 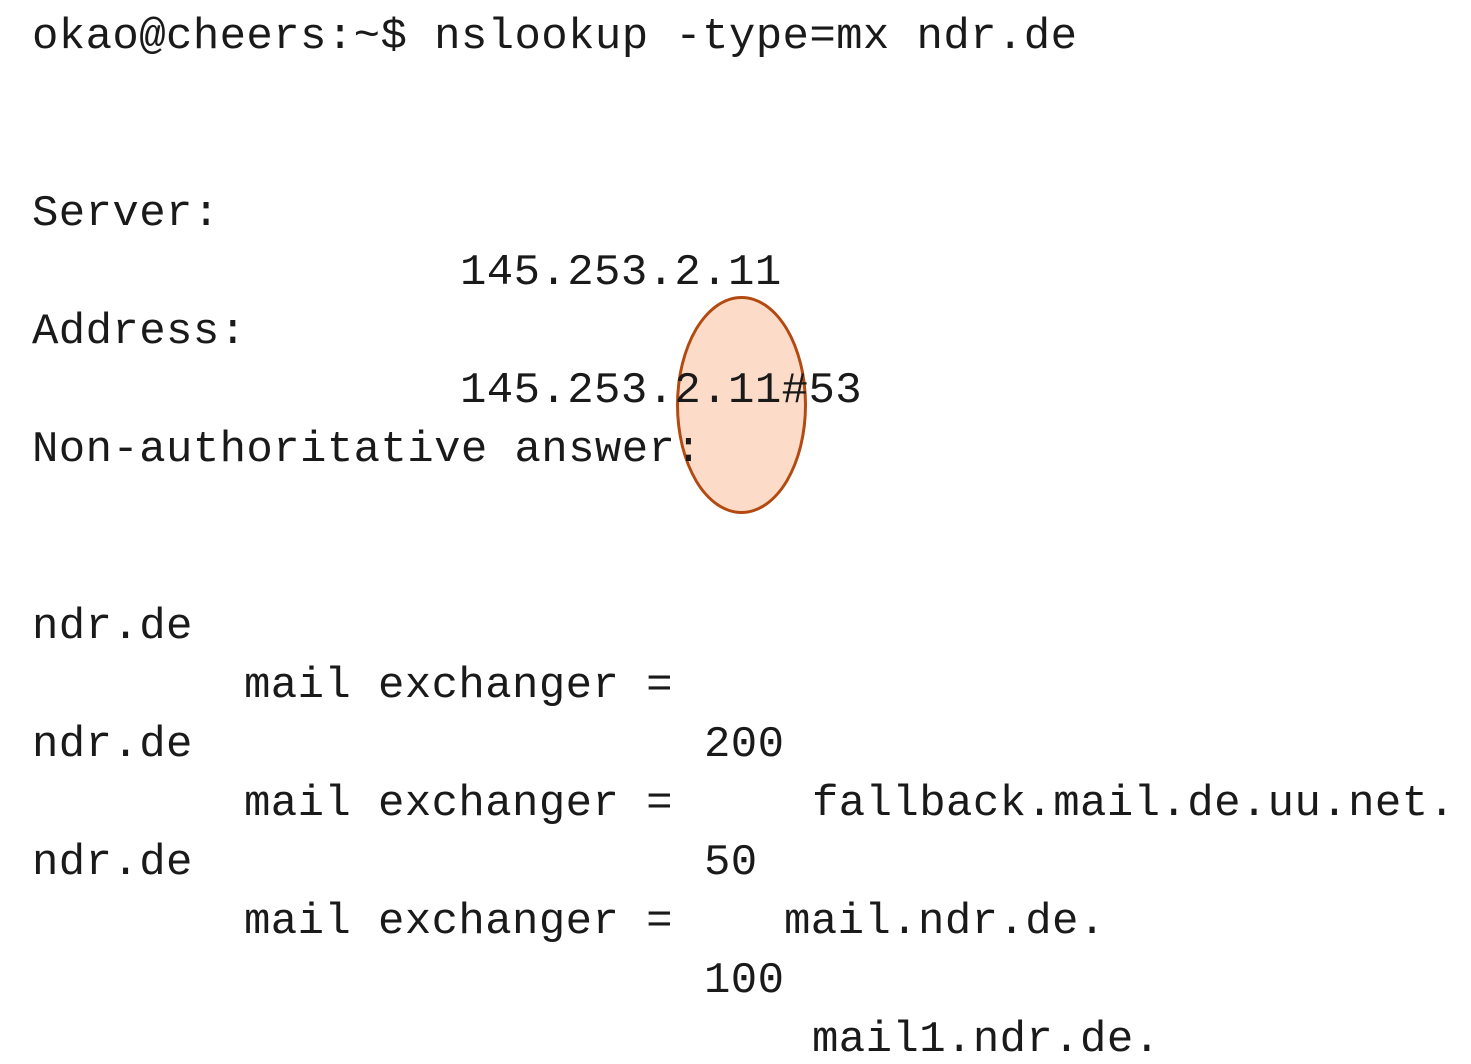 What do you see at coordinates (367, 450) in the screenshot?
I see `answer-header: Non-authoritative answer:` at bounding box center [367, 450].